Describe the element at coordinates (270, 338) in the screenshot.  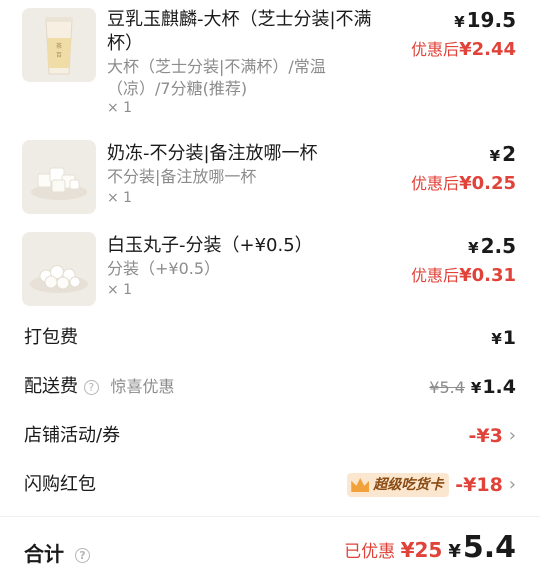
I see `packing-fee-row: 打包费 ¥1` at that location.